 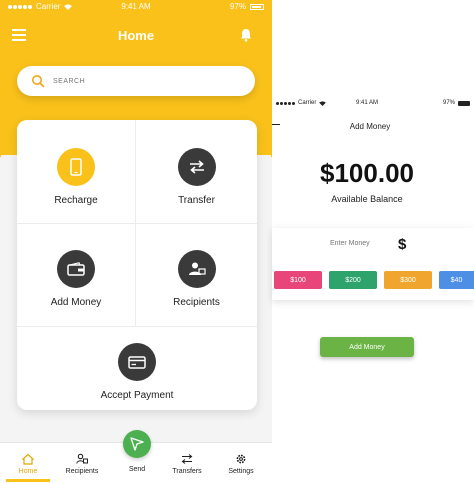 I want to click on search-input, so click(x=143, y=81).